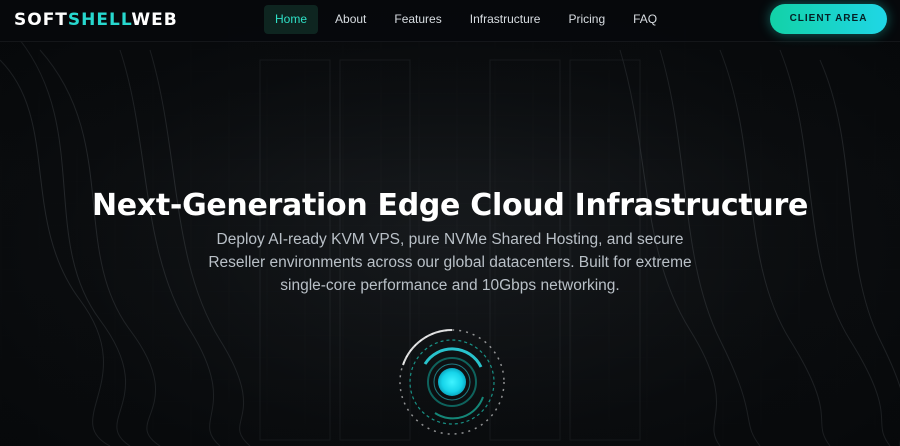  Describe the element at coordinates (505, 19) in the screenshot. I see `nav-item-infrastructure: Infrastructure` at that location.